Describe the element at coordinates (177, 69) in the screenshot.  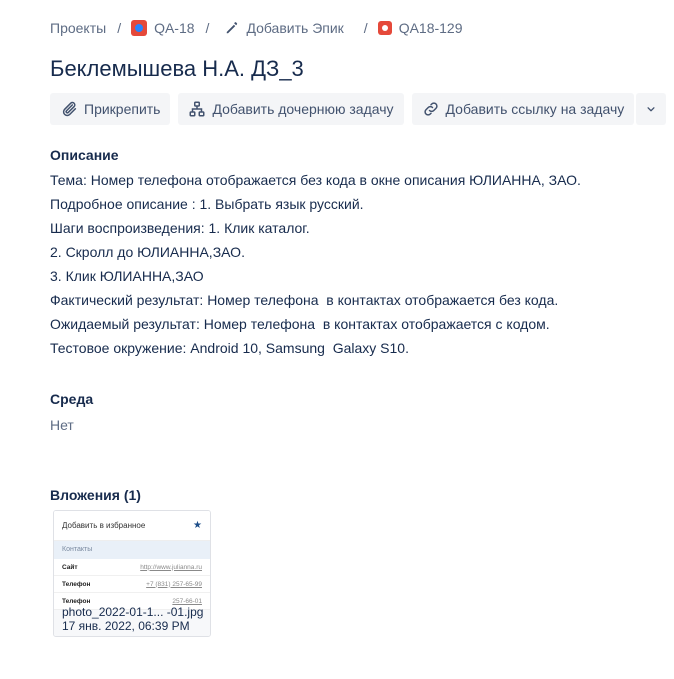
I see `issue-title: Беклемышева Н.А. ДЗ_3` at that location.